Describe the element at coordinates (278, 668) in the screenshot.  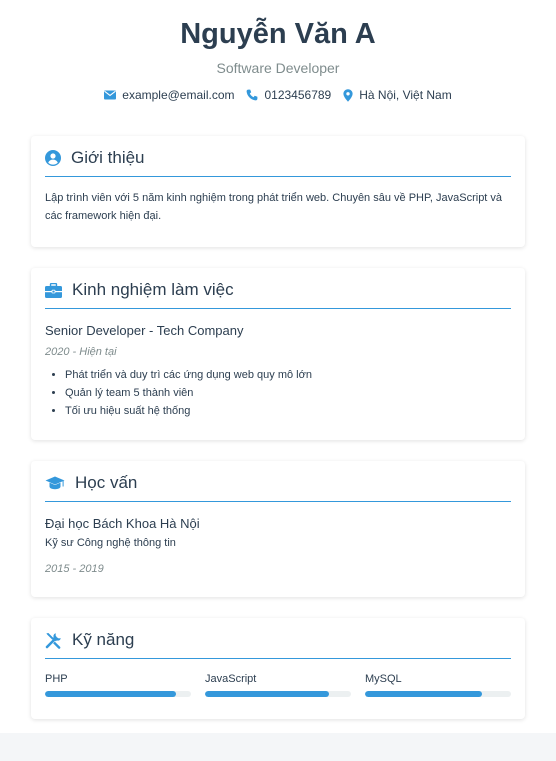
I see `skills-section: Kỹ năng PHP JavaScript MySQL` at that location.